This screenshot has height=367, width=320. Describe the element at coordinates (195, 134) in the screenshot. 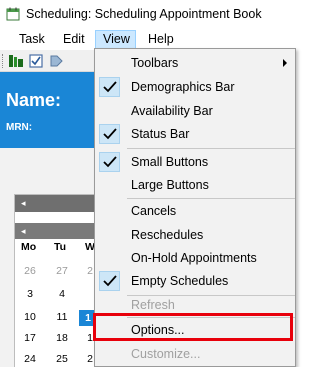

I see `menu-item-status-bar: Status Bar` at that location.